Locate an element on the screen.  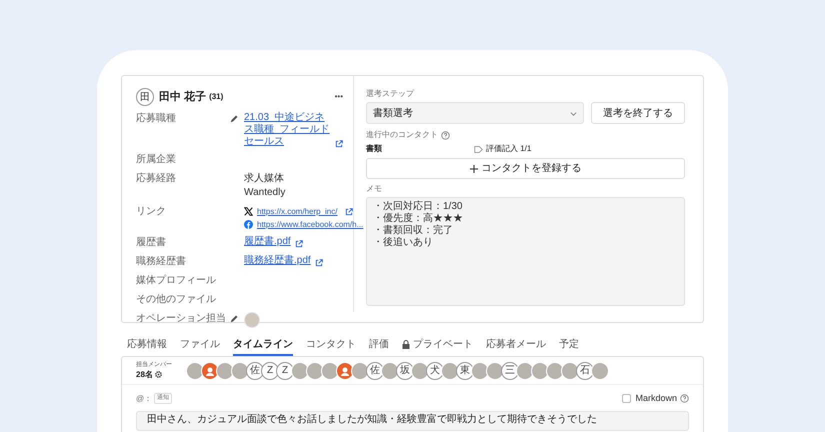
field-label: 応募経路 is located at coordinates (156, 179).